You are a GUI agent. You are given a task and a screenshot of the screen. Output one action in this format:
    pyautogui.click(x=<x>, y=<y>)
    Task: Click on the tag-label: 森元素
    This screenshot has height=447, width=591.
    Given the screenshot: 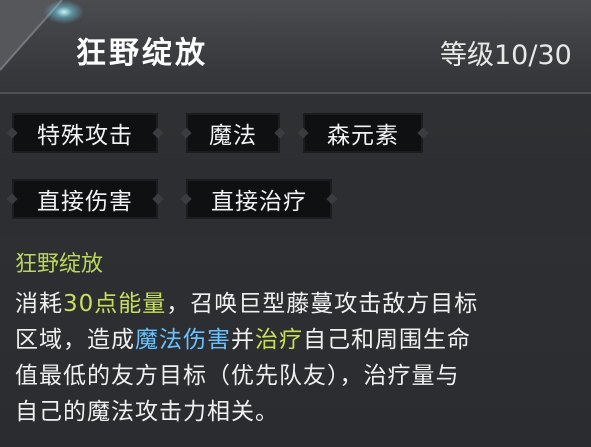 What is the action you would take?
    pyautogui.click(x=363, y=136)
    